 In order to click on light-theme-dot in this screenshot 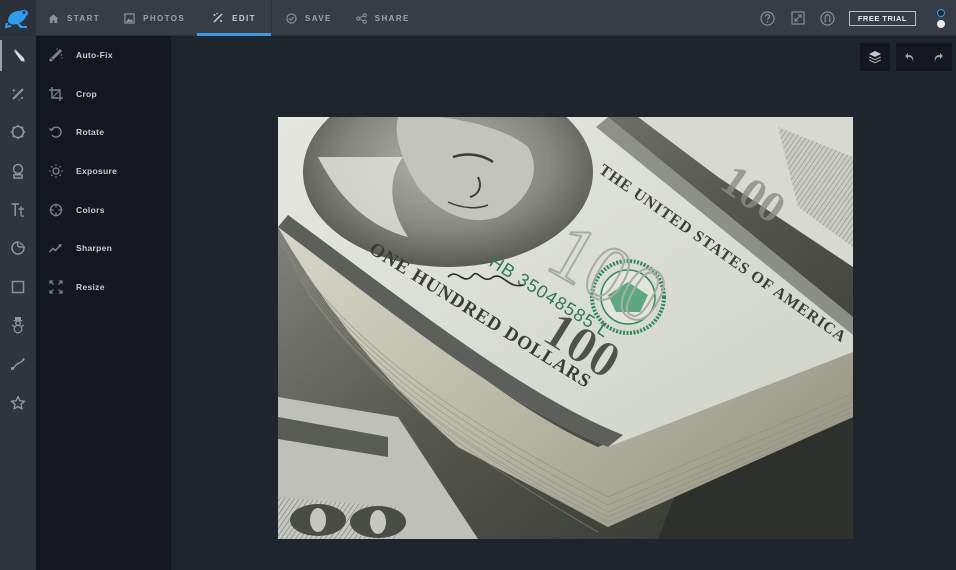, I will do `click(941, 23)`.